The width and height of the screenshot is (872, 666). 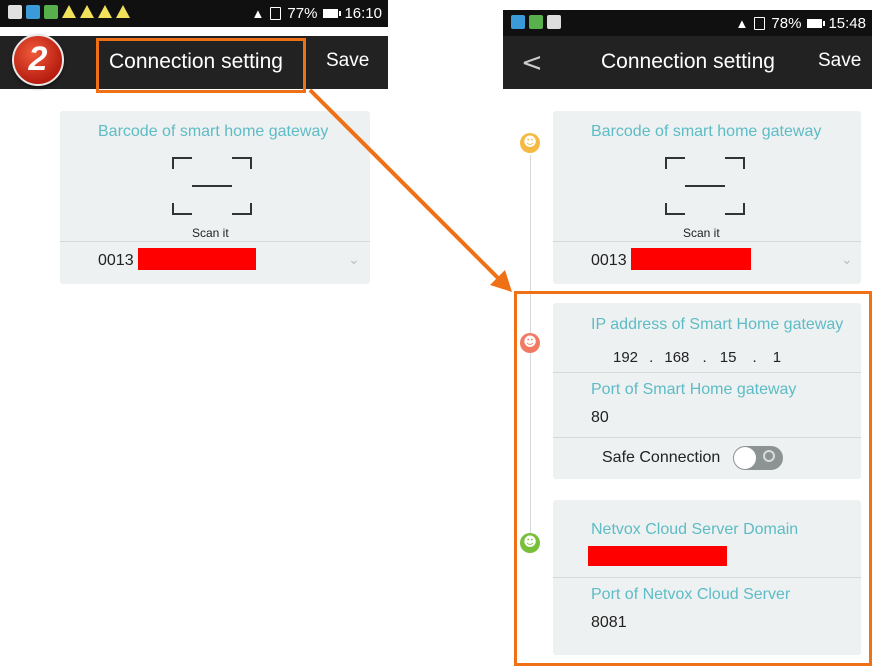 I want to click on status-bar-right: ▲ 78% 15:48, so click(x=687, y=23).